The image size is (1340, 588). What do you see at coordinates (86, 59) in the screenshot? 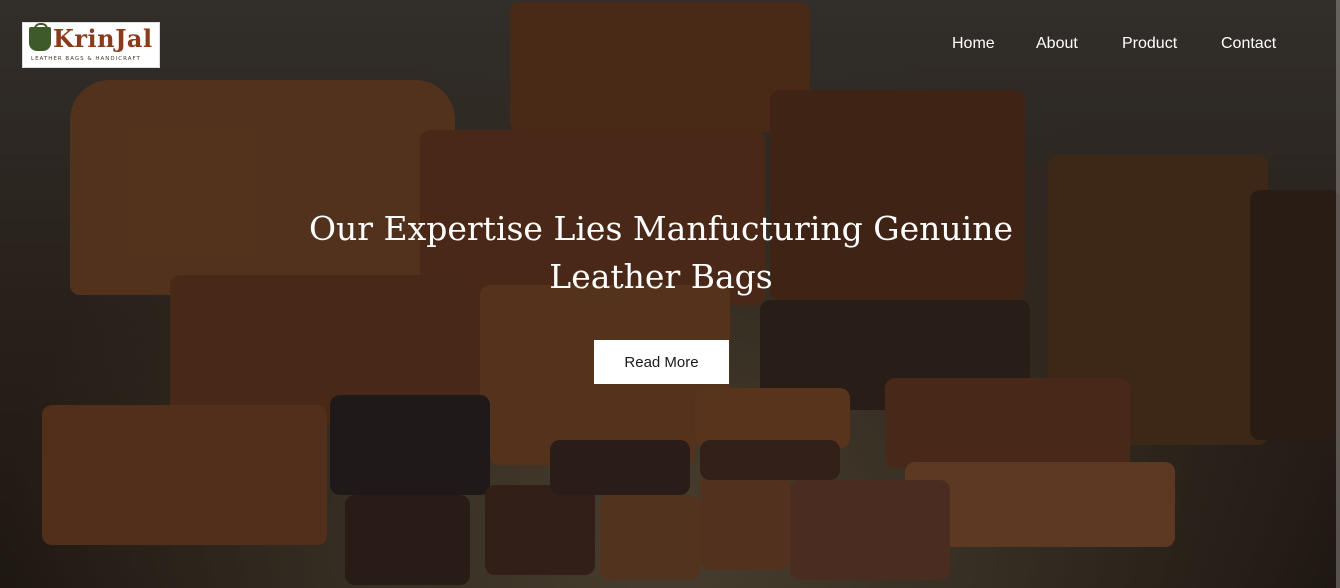
I see `brand-tagline: LEATHER BAGS & HANDICRAFT` at bounding box center [86, 59].